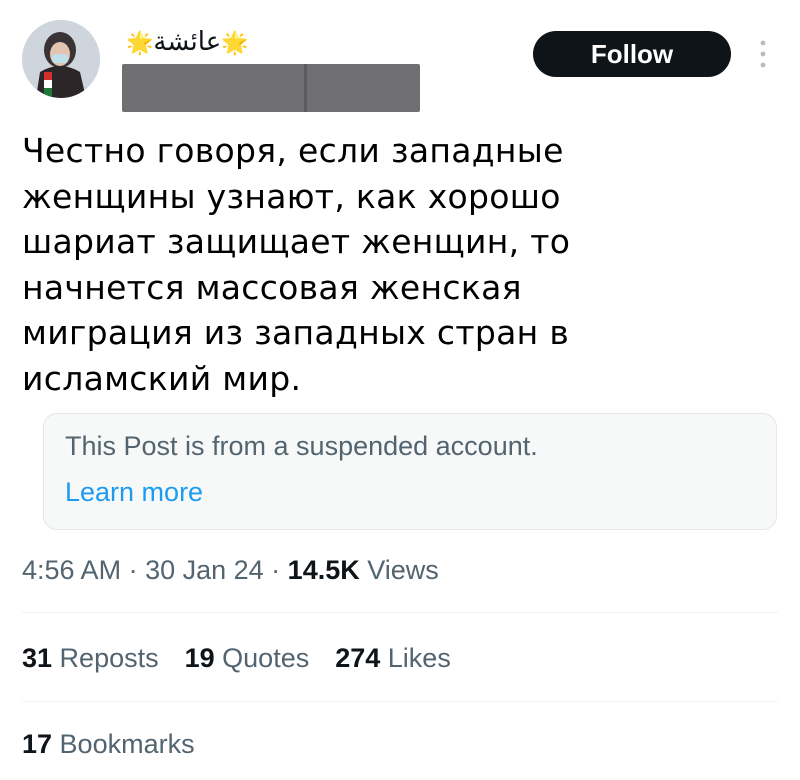  I want to click on bookmarks-stat-inner: 17 Bookmarks, so click(108, 744).